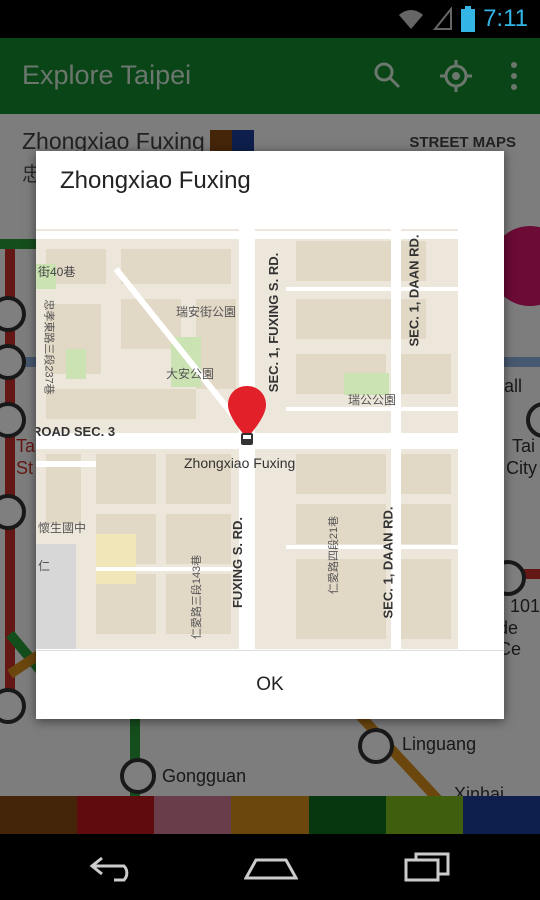  Describe the element at coordinates (270, 685) in the screenshot. I see `ok-button: OK` at that location.